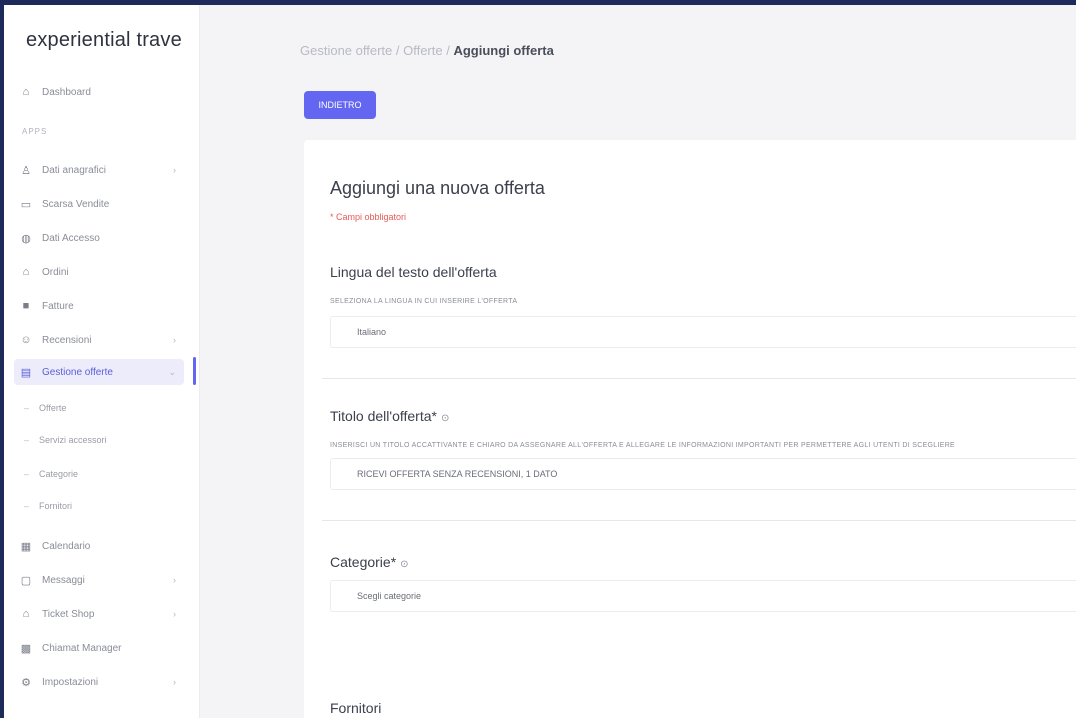 The image size is (1076, 718). What do you see at coordinates (26, 580) in the screenshot?
I see `message-icon: ▢` at bounding box center [26, 580].